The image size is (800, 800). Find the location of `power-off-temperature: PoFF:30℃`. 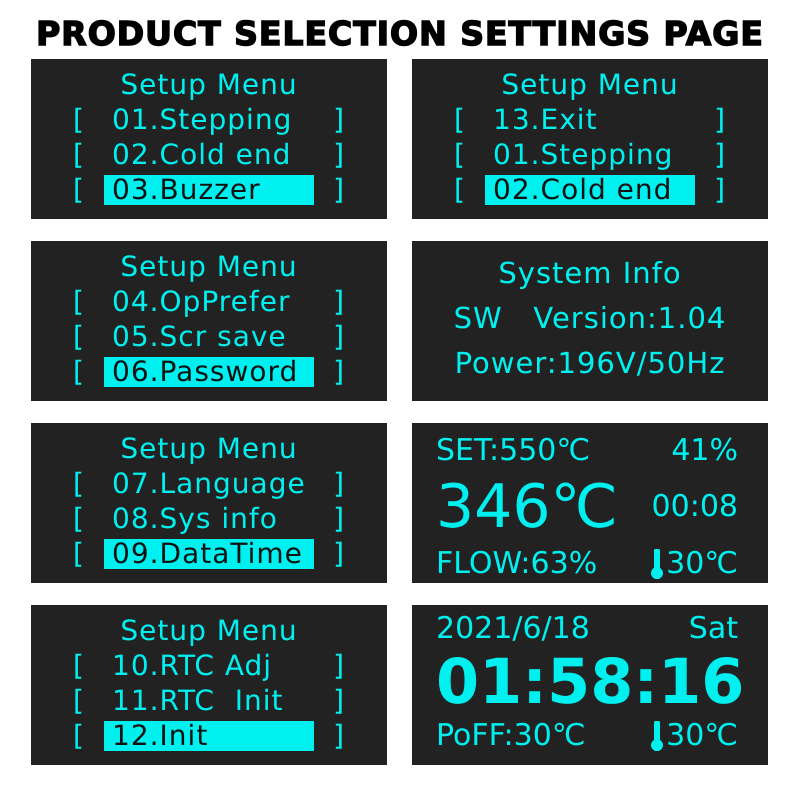

power-off-temperature: PoFF:30℃ is located at coordinates (511, 735).